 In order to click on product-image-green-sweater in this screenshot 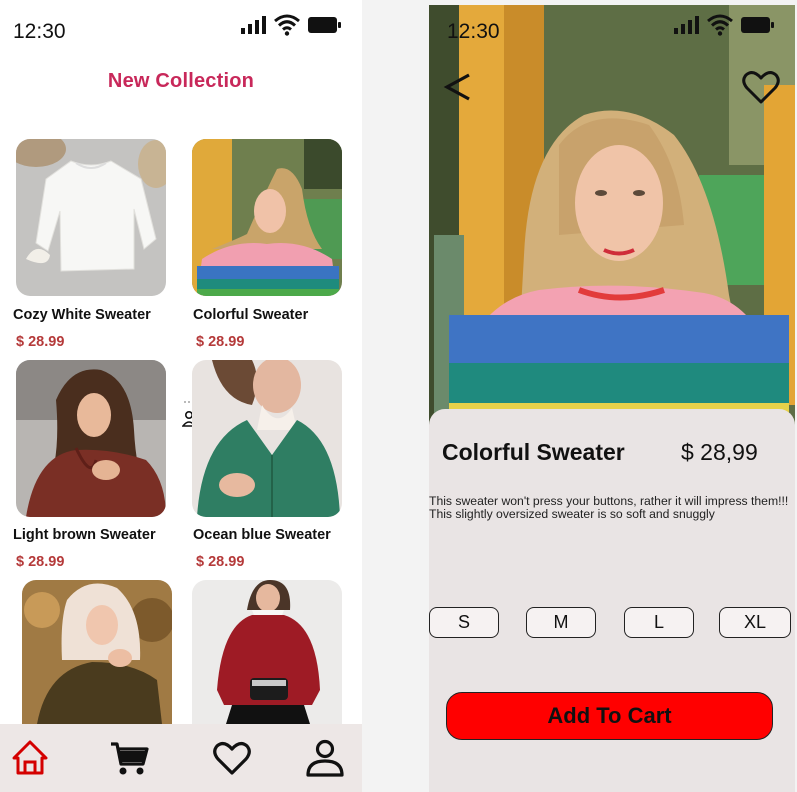, I will do `click(267, 438)`.